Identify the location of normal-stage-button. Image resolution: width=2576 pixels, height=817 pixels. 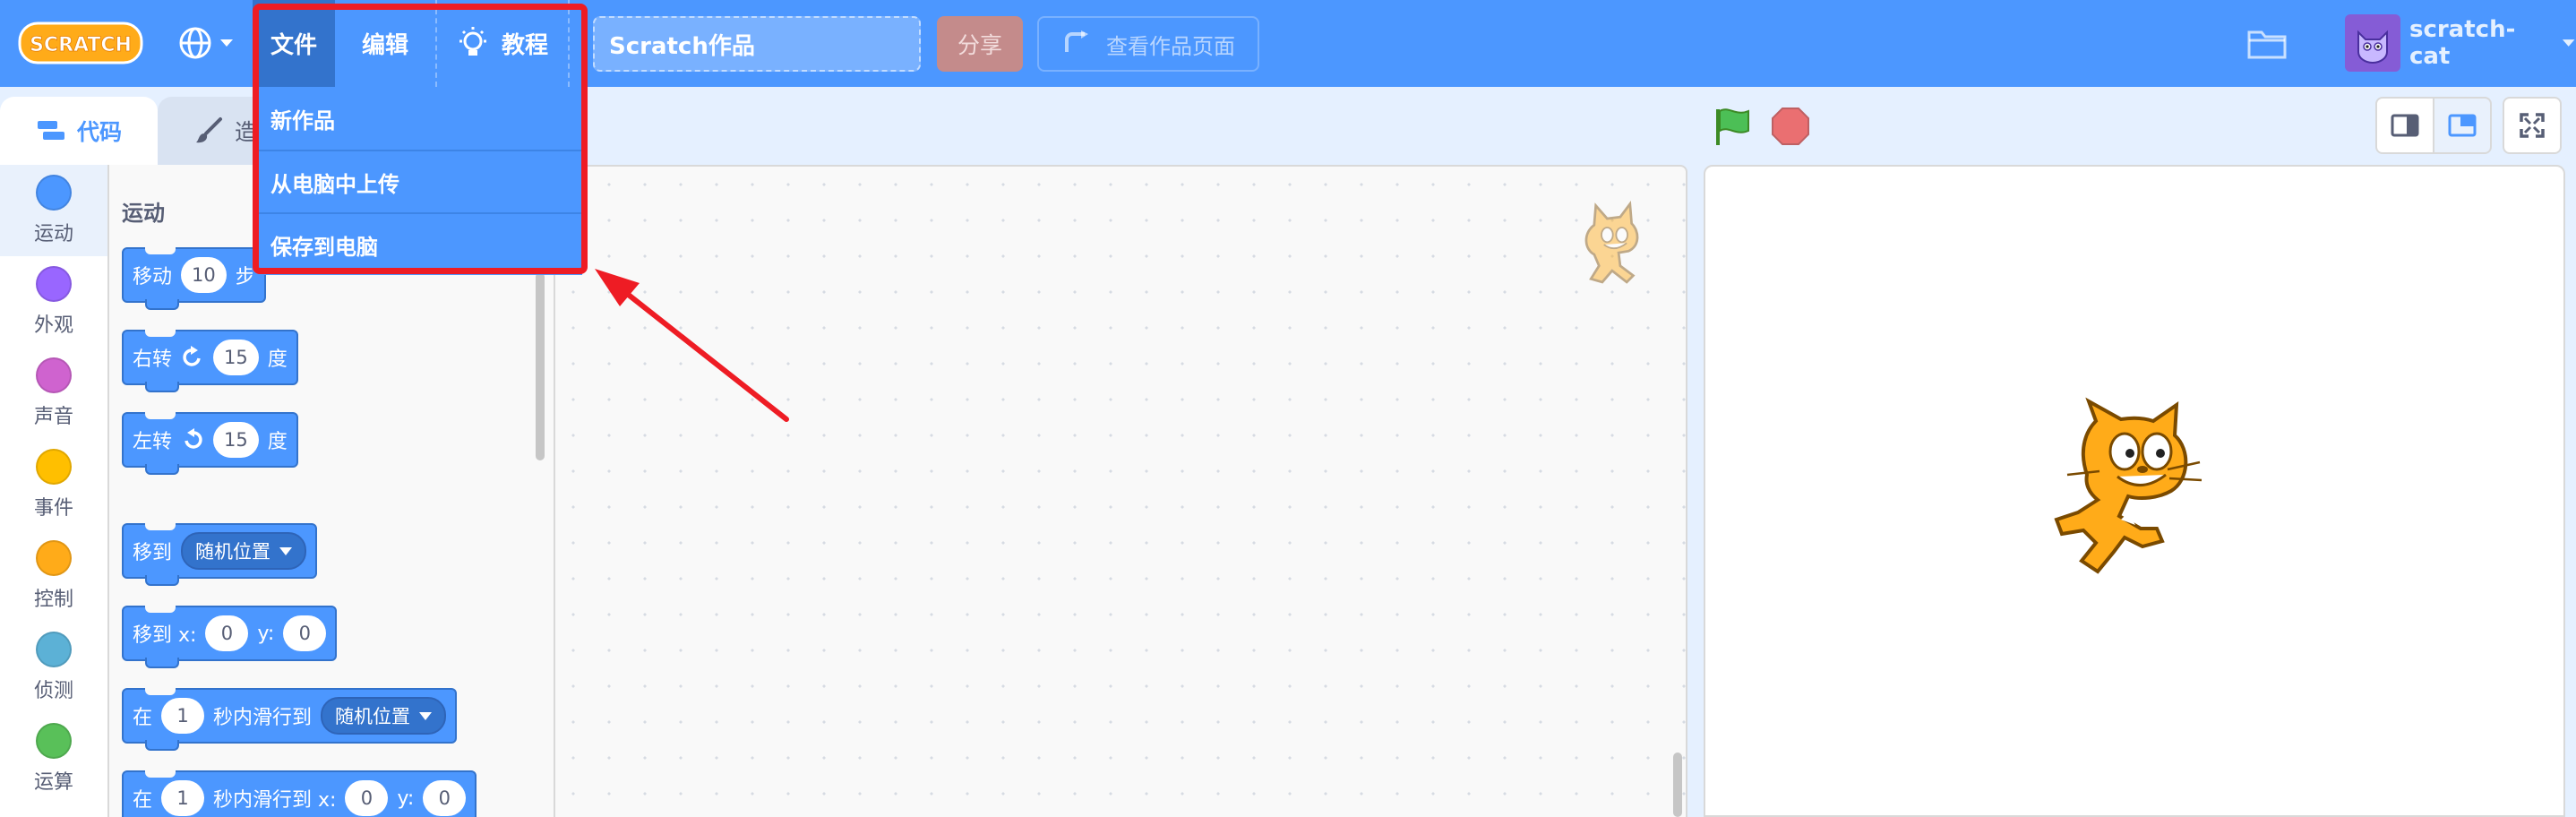
(2462, 126).